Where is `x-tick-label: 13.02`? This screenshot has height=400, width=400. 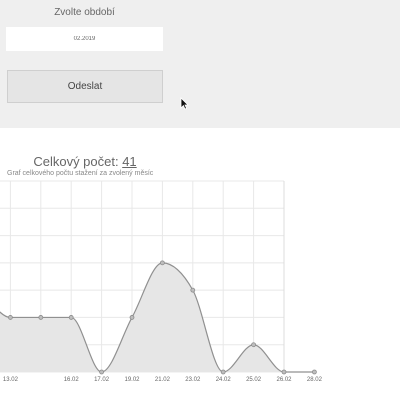
x-tick-label: 13.02 is located at coordinates (11, 380).